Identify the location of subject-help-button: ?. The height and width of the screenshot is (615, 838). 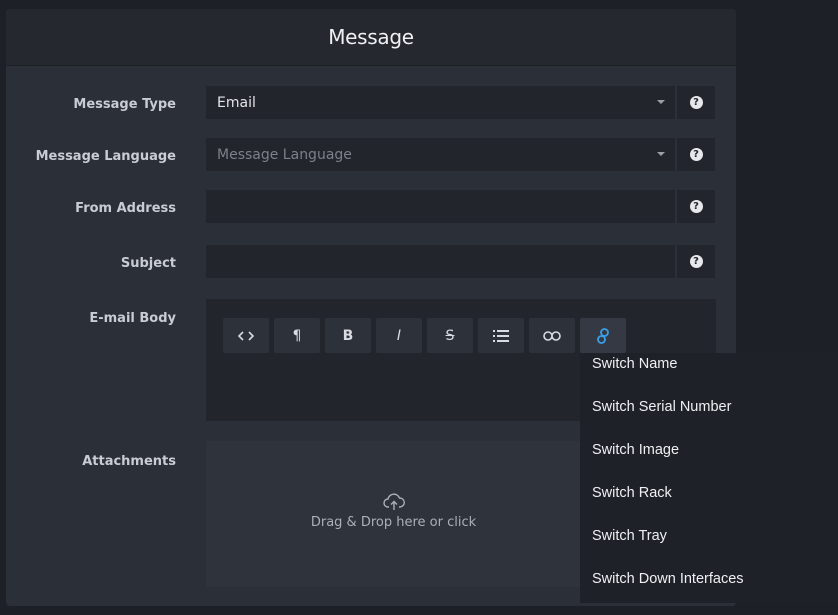
(696, 261).